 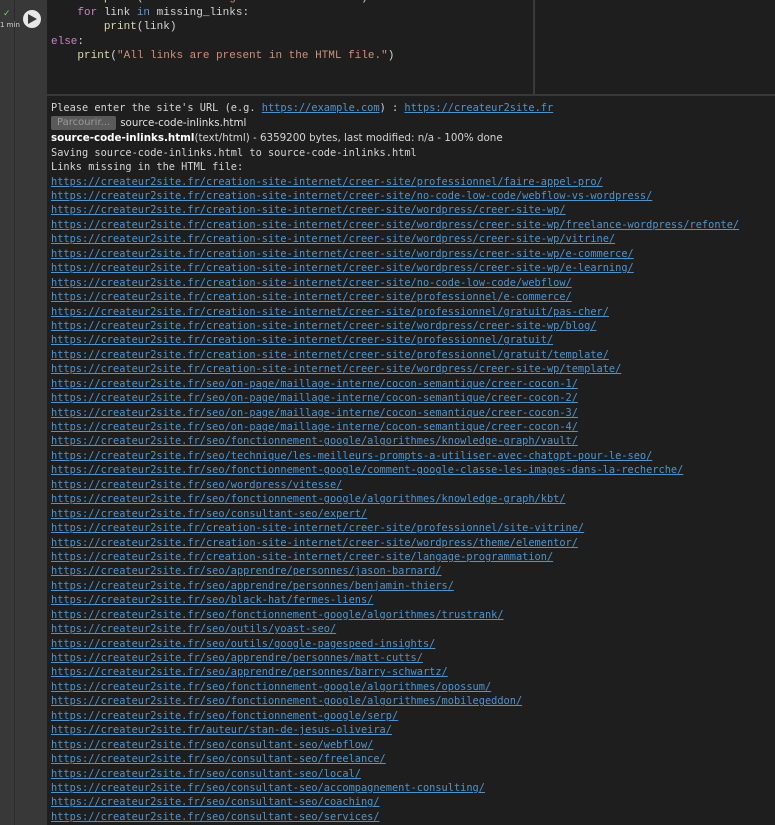 I want to click on uploaded-file-name: source-code-inlinks.html, so click(x=183, y=123).